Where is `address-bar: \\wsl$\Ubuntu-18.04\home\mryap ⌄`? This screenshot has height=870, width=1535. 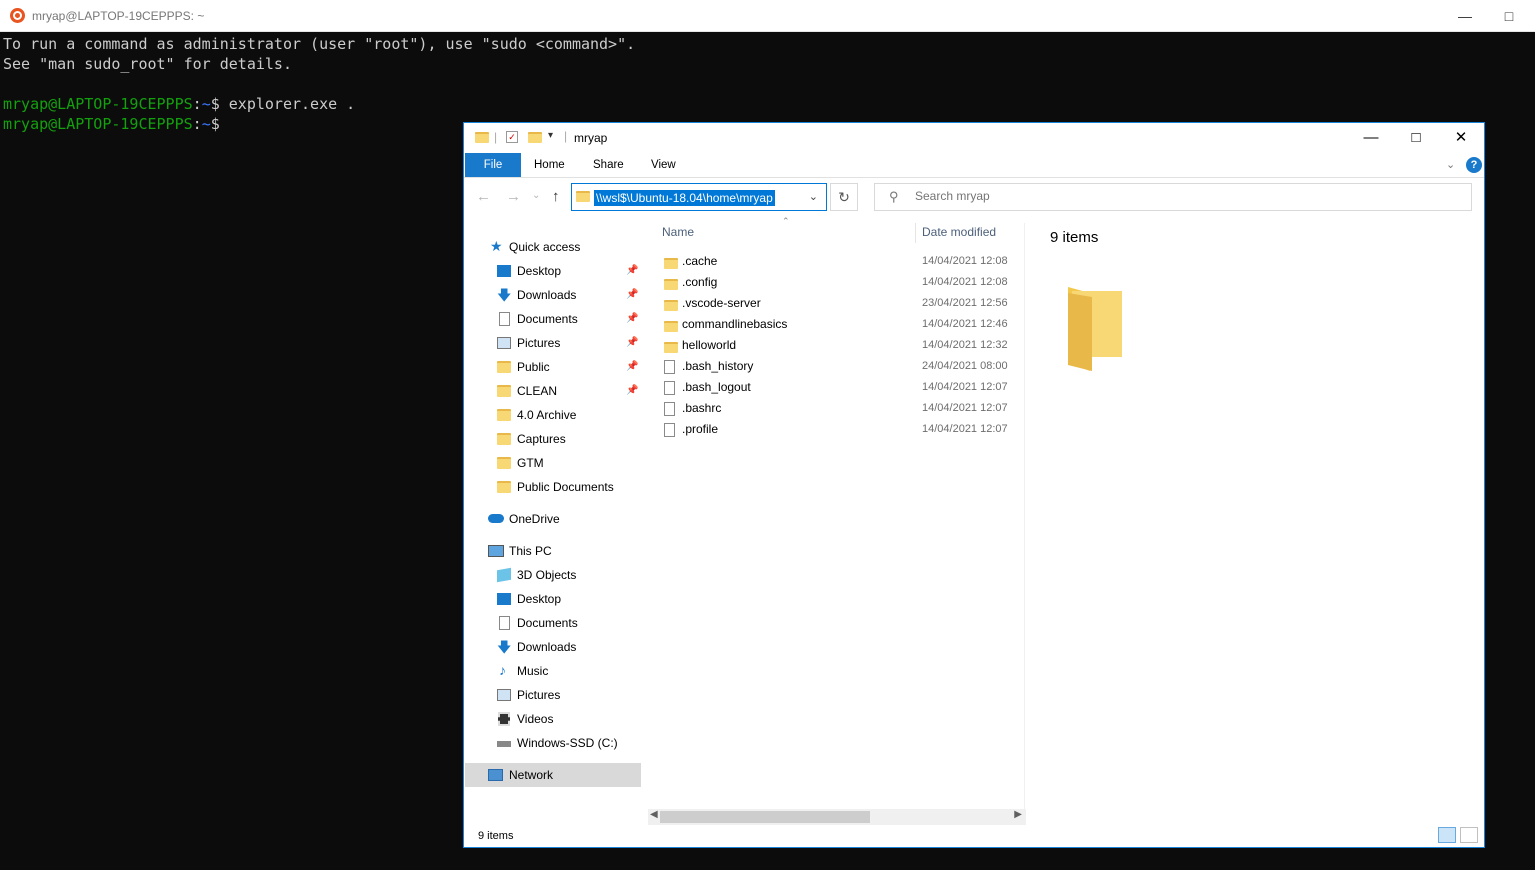 address-bar: \\wsl$\Ubuntu-18.04\home\mryap ⌄ is located at coordinates (699, 197).